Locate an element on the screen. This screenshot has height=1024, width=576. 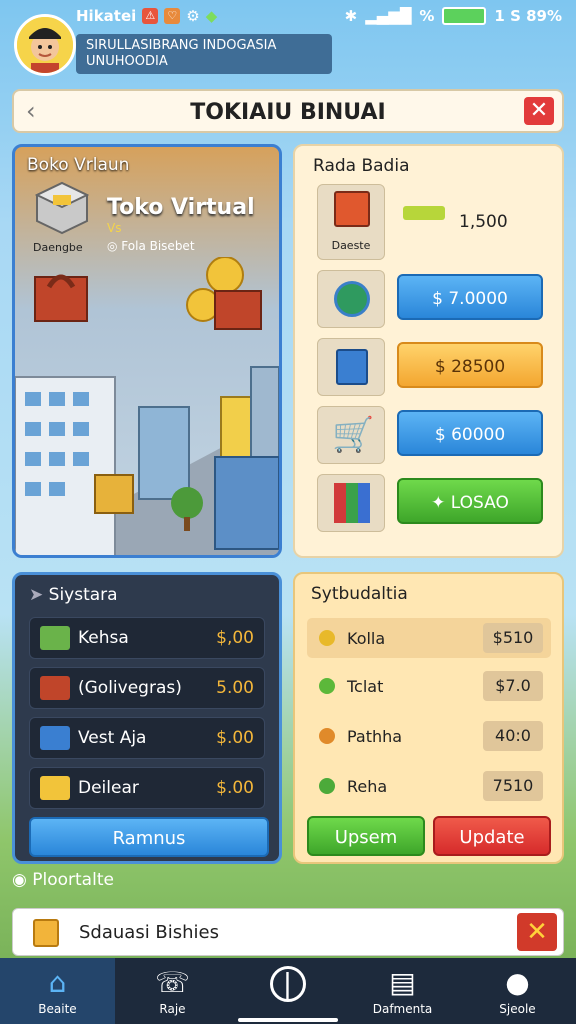
ramnus-button: Ramnus is located at coordinates (149, 837).